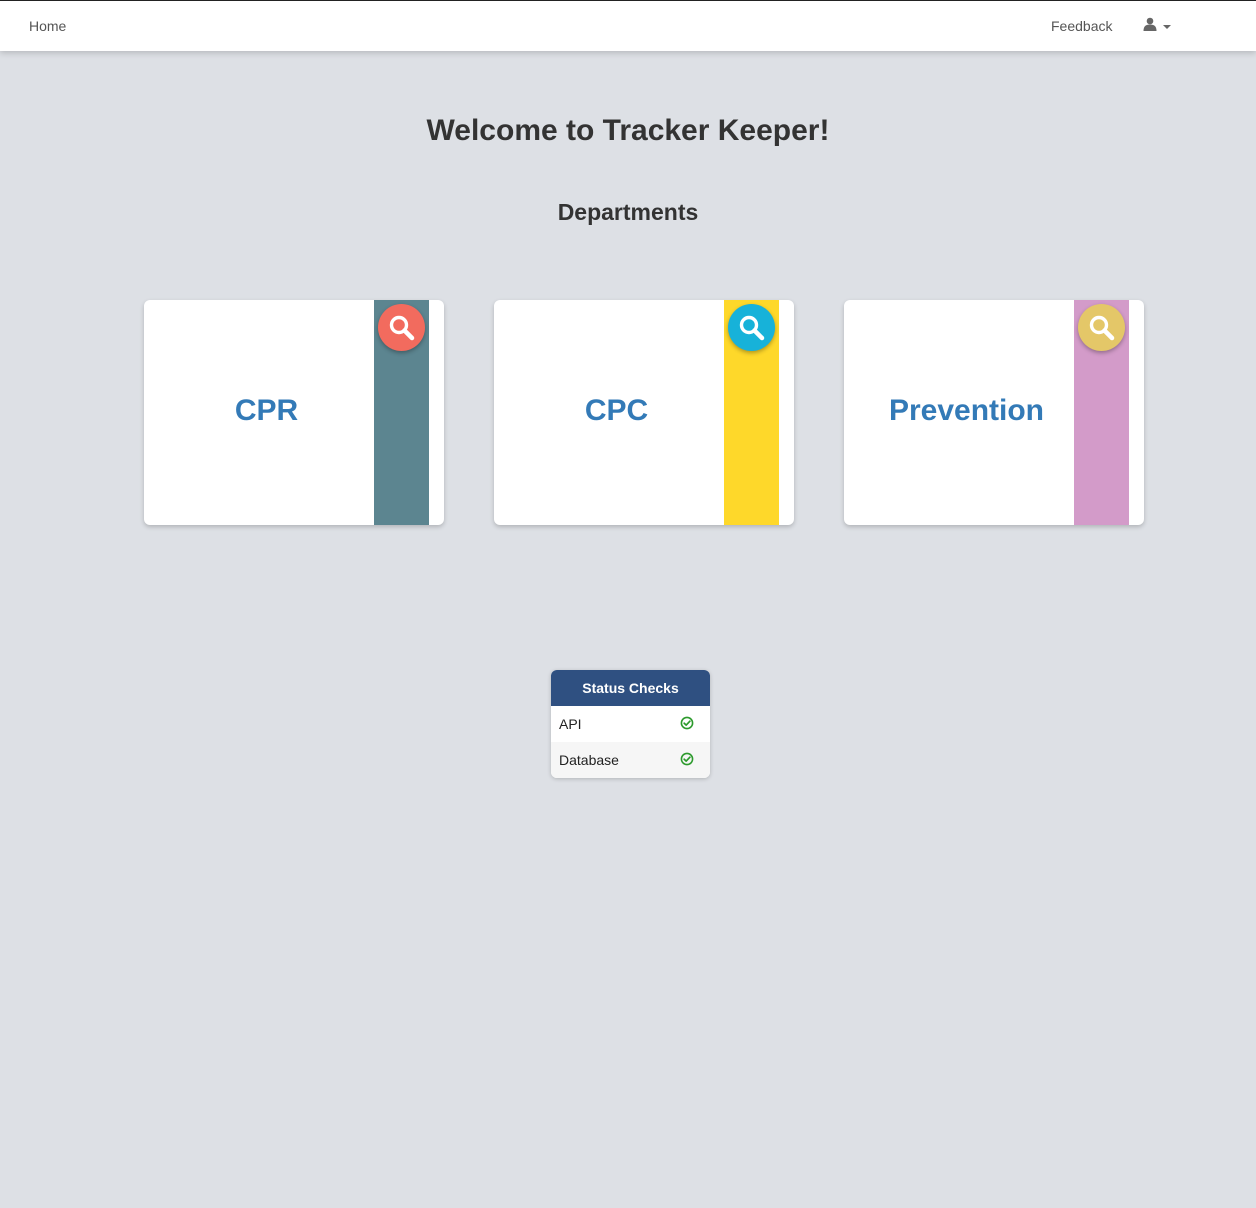 The width and height of the screenshot is (1256, 1208). Describe the element at coordinates (570, 724) in the screenshot. I see `status-label: API` at that location.